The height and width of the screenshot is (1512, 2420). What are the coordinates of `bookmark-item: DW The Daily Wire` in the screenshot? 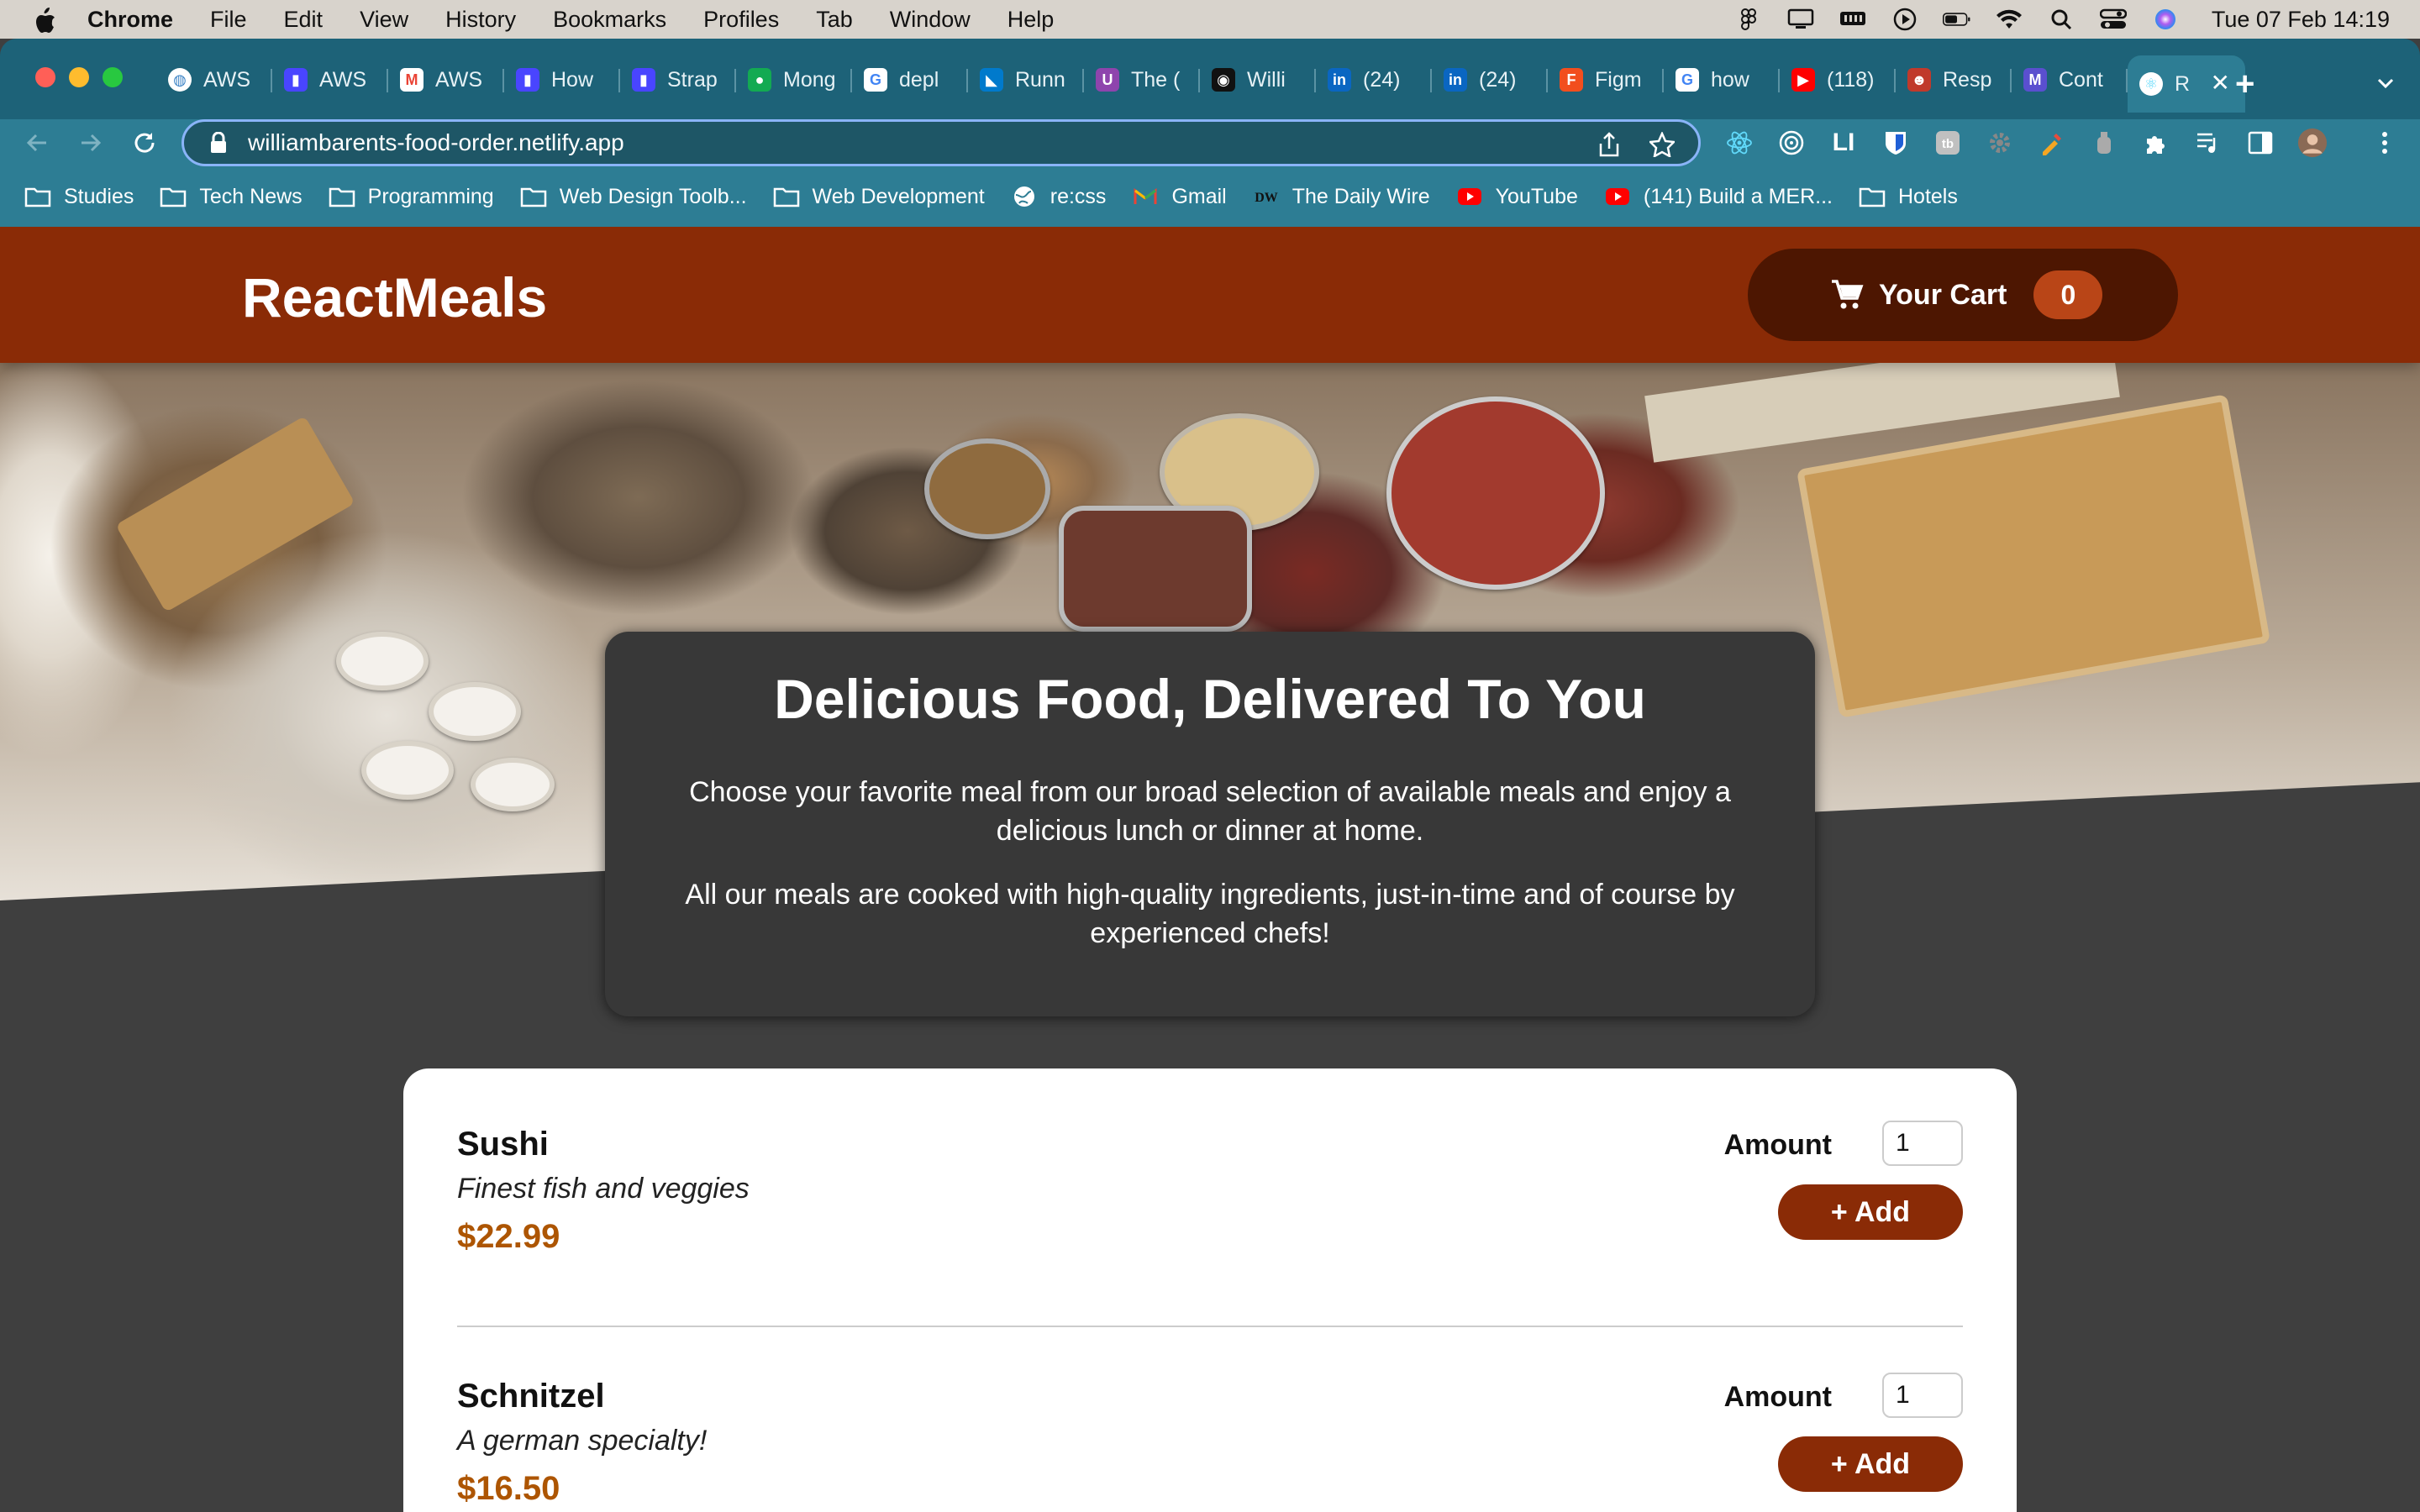 It's located at (1341, 197).